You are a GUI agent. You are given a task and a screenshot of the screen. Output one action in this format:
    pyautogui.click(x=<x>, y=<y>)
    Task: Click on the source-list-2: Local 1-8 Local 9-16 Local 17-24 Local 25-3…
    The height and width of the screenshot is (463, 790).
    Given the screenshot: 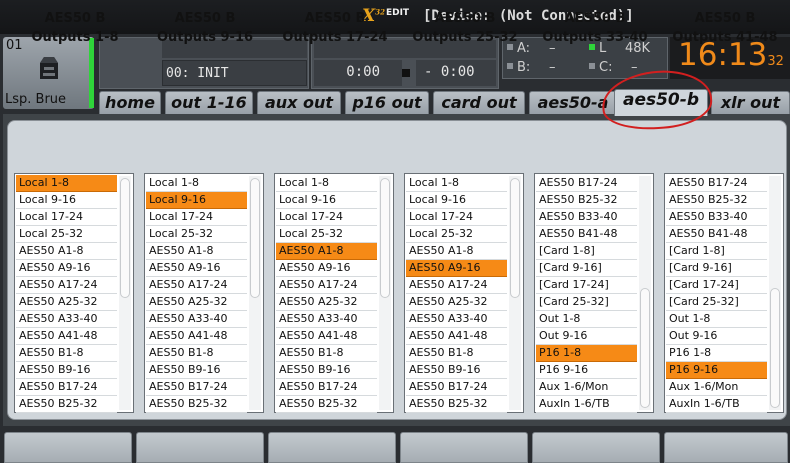 What is the action you would take?
    pyautogui.click(x=204, y=293)
    